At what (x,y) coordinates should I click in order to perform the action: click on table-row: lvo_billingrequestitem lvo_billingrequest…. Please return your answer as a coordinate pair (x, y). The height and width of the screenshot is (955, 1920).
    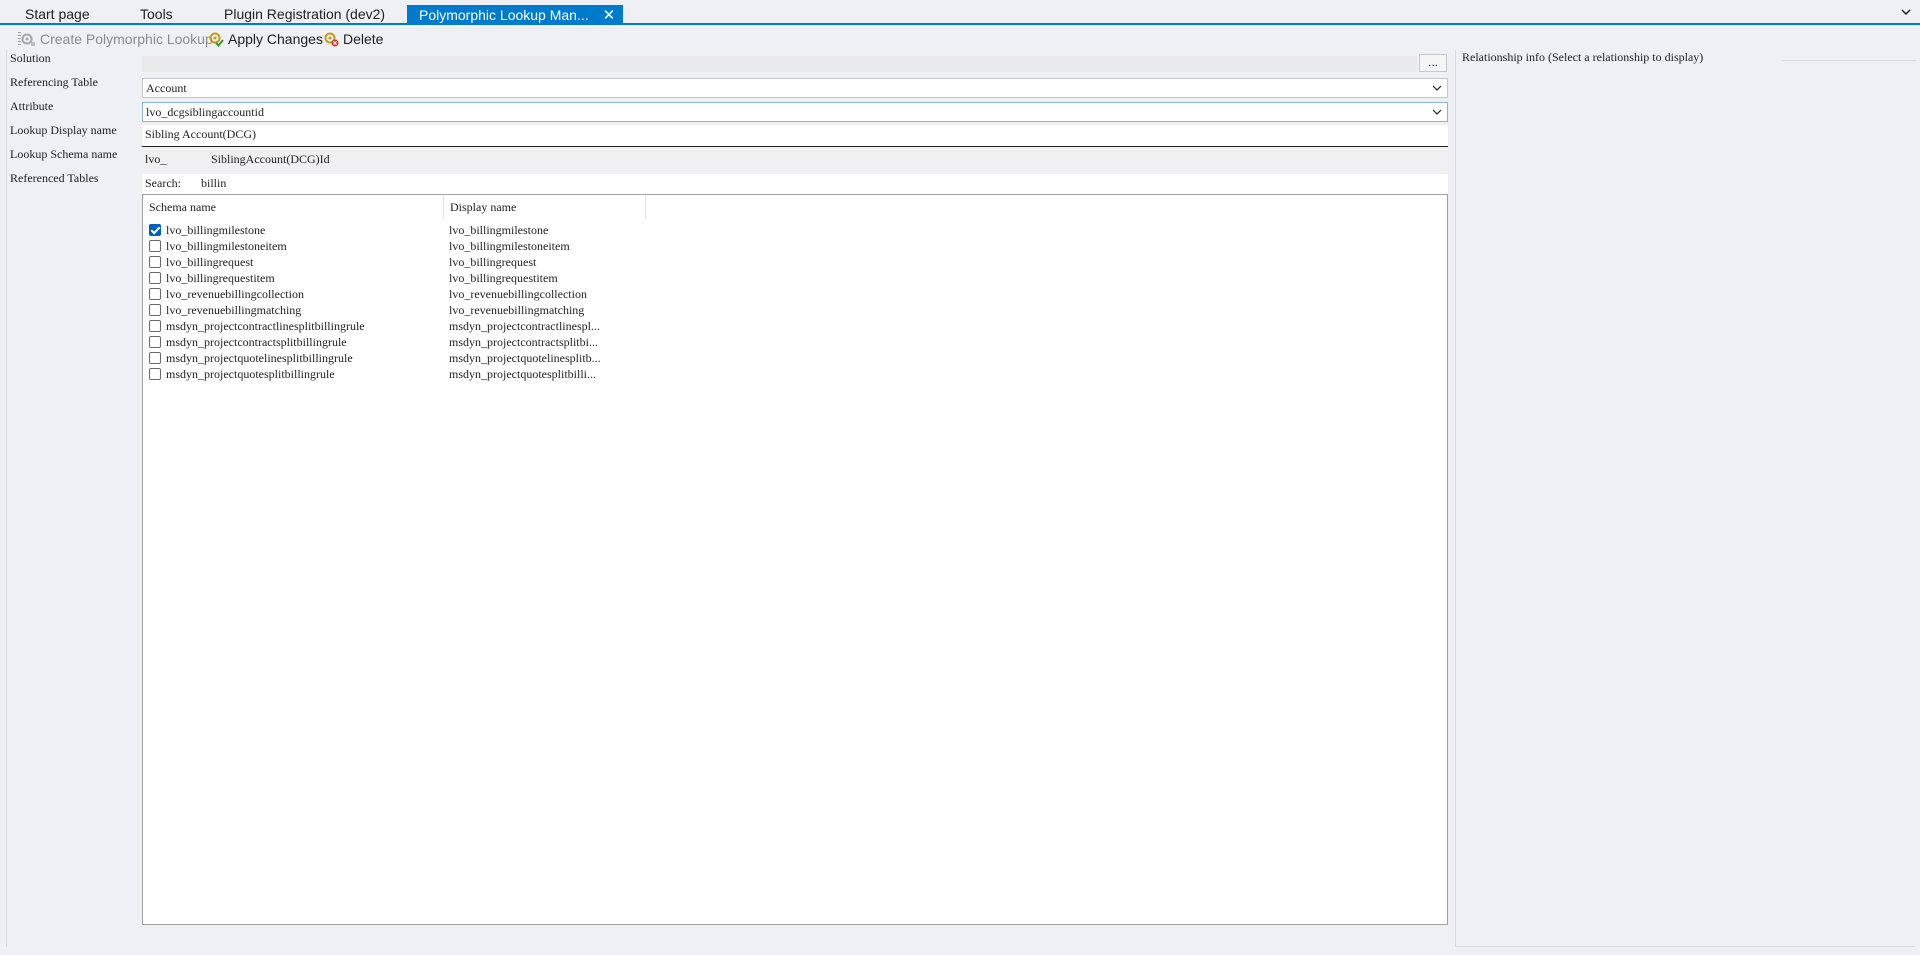
    Looking at the image, I should click on (795, 278).